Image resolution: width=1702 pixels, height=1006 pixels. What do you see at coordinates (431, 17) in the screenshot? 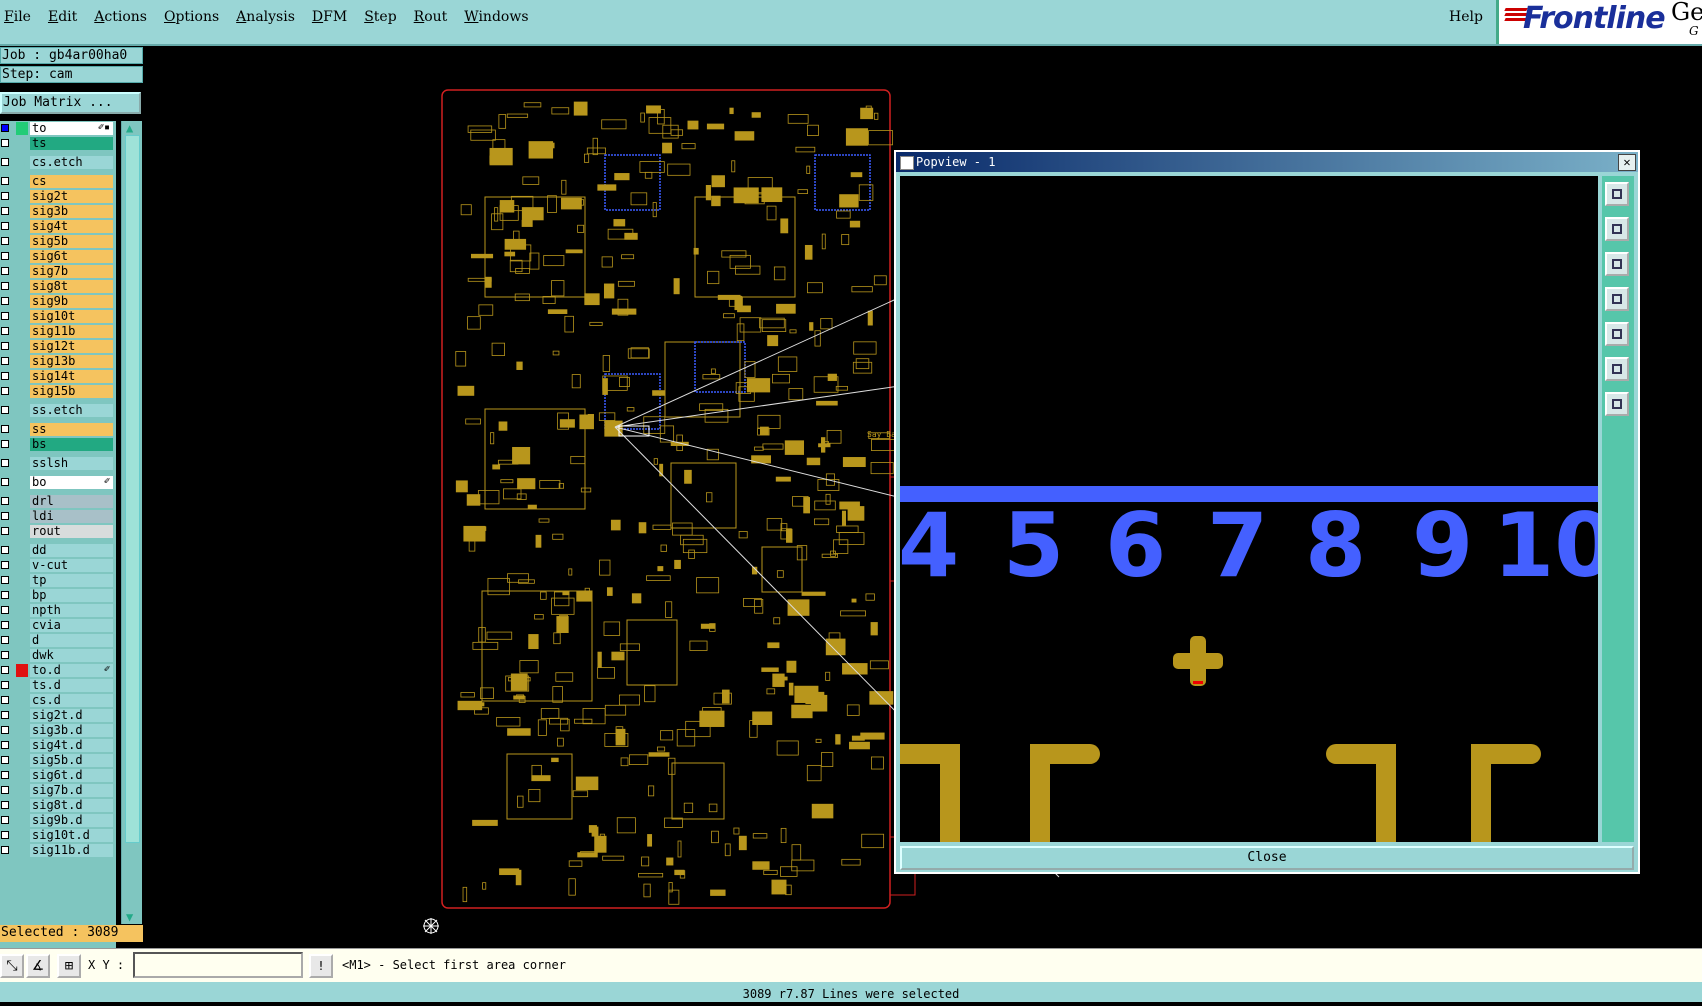
I see `menu-rout: Rout` at bounding box center [431, 17].